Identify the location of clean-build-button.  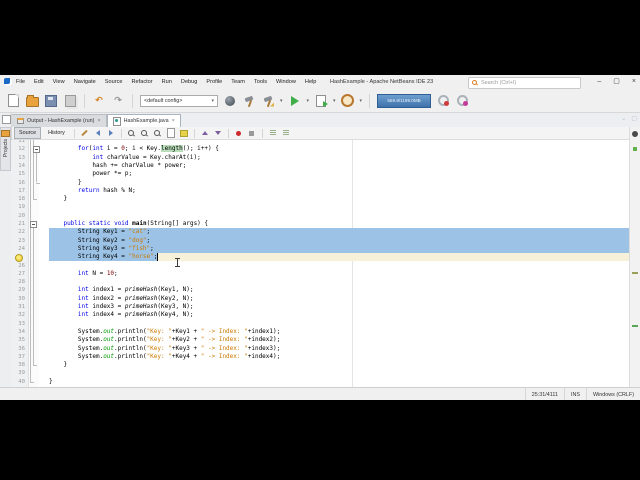
(268, 101).